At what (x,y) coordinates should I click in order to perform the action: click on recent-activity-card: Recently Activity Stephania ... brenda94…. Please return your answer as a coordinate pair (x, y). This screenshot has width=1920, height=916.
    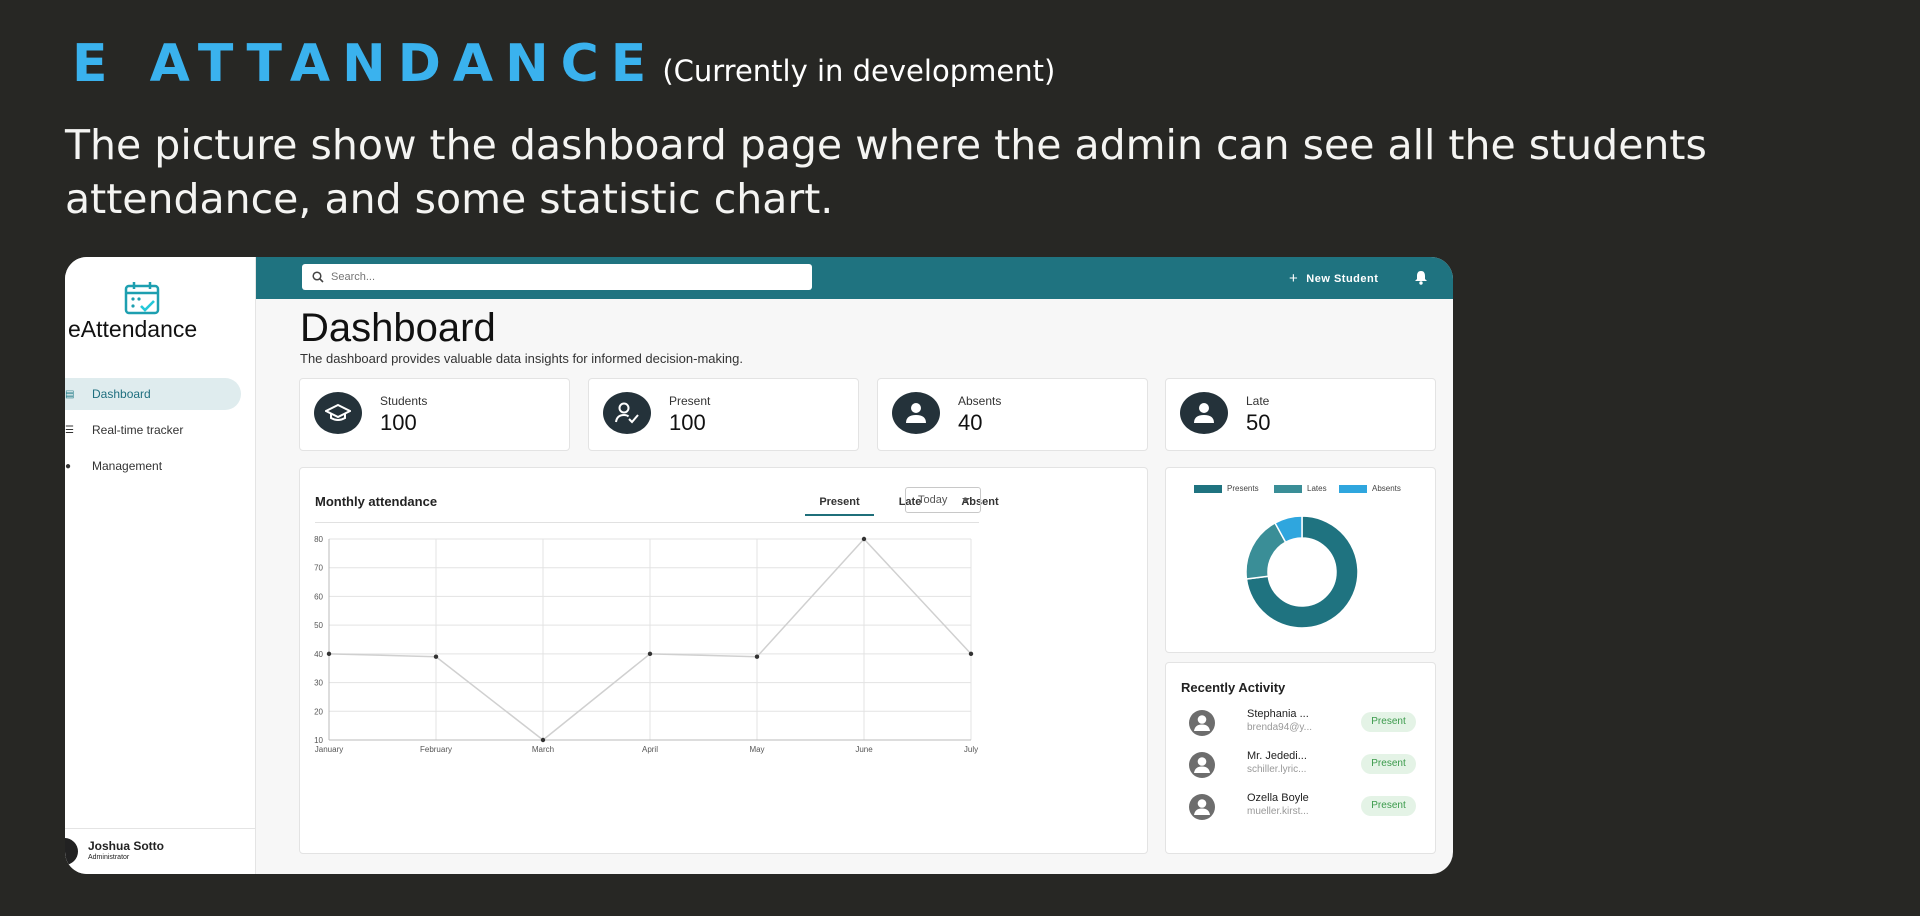
    Looking at the image, I should click on (1300, 758).